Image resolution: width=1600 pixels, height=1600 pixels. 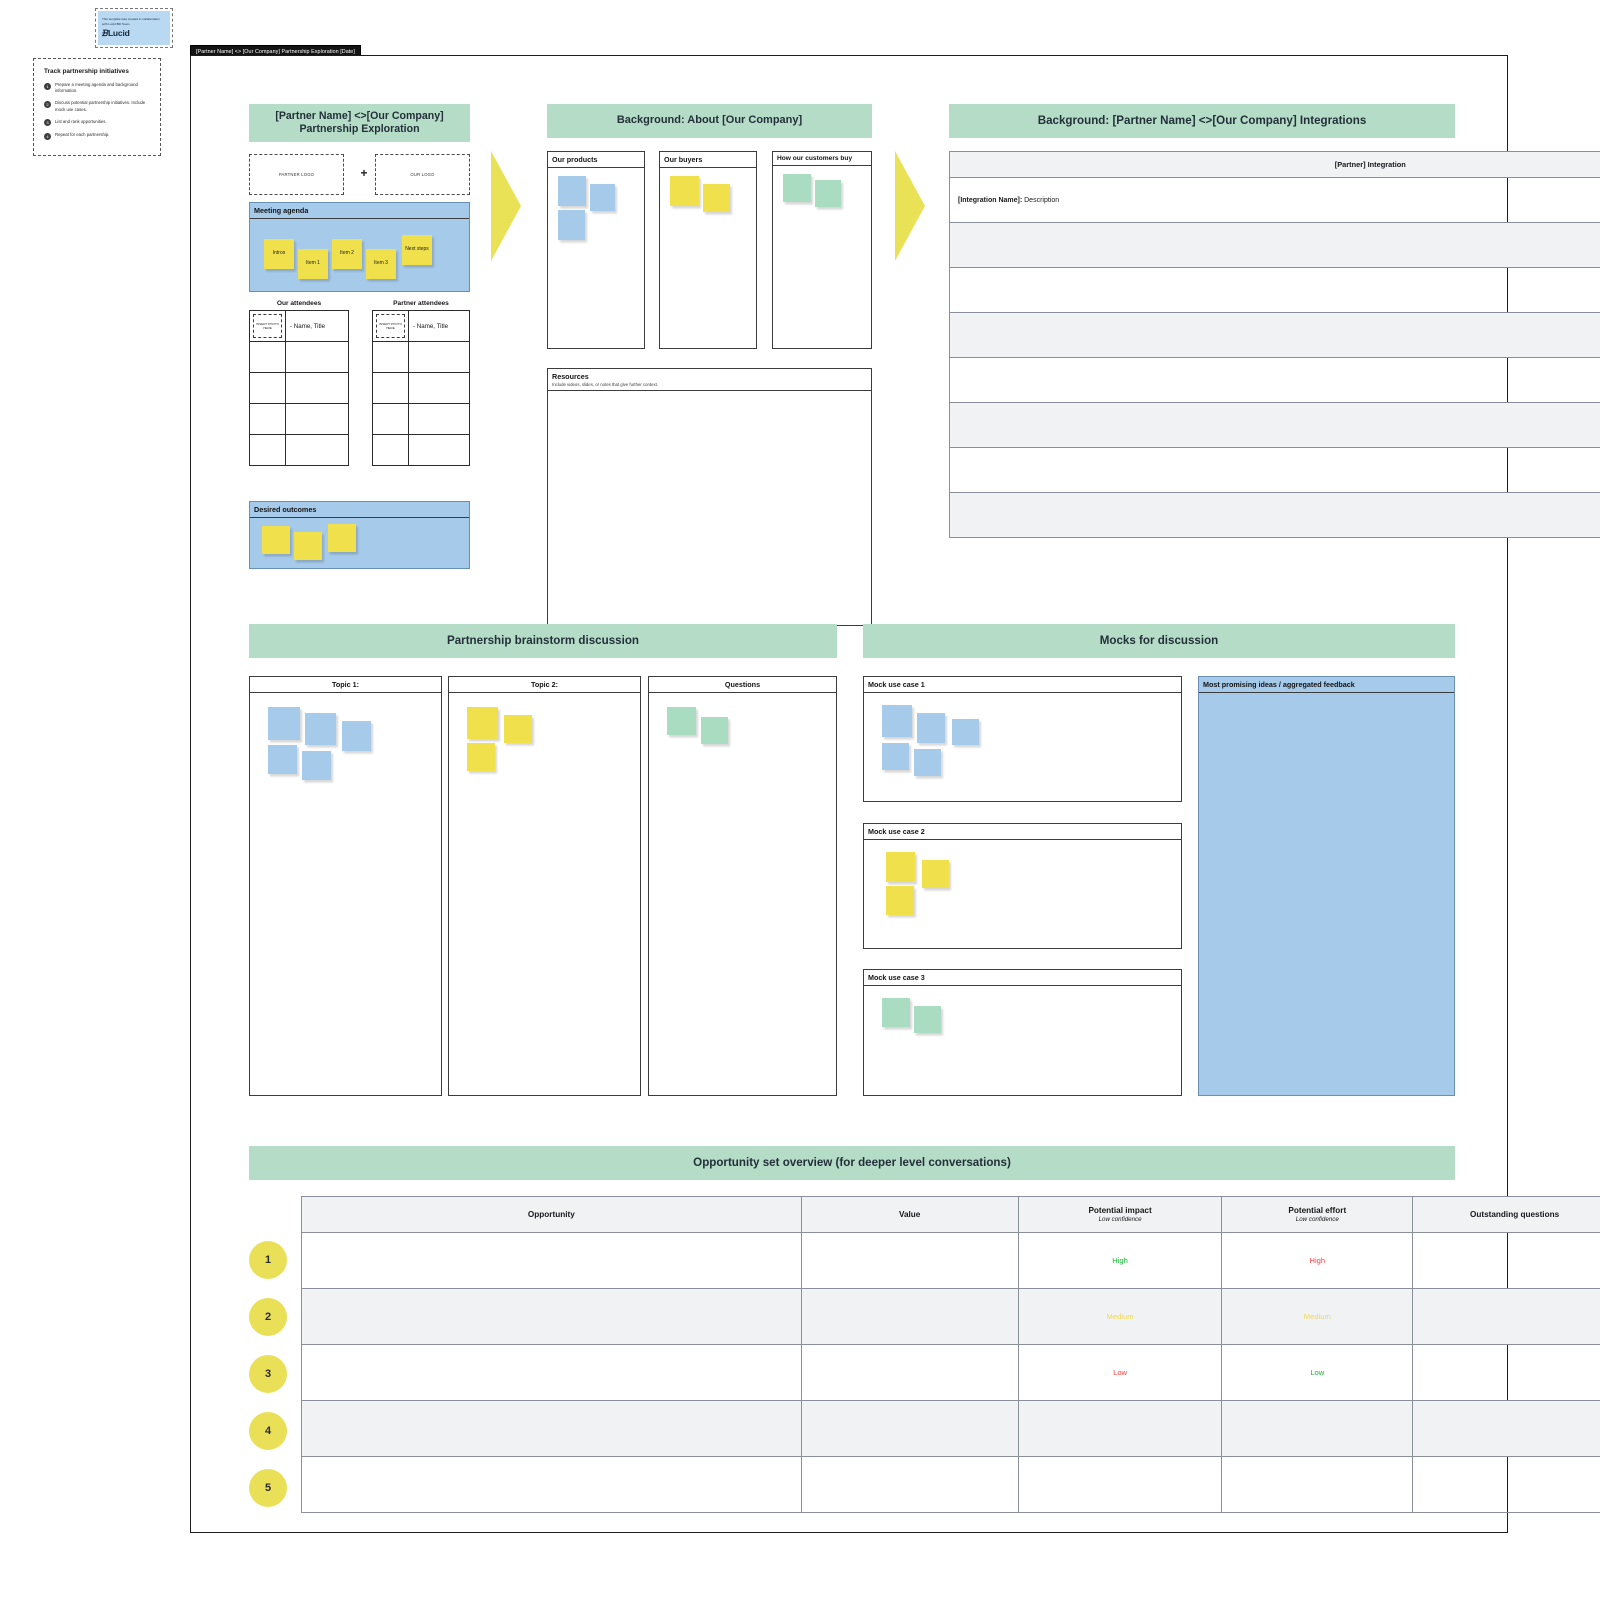 I want to click on table-row: High High, so click(x=950, y=1260).